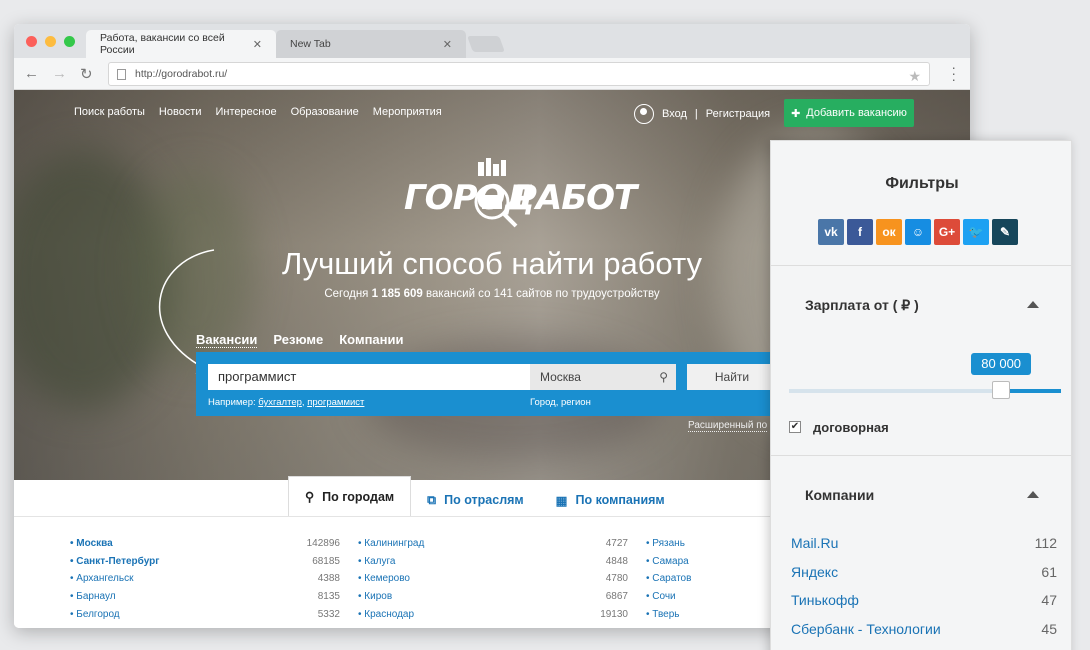 Image resolution: width=1090 pixels, height=650 pixels. I want to click on city-row: Тверь, so click(701, 618).